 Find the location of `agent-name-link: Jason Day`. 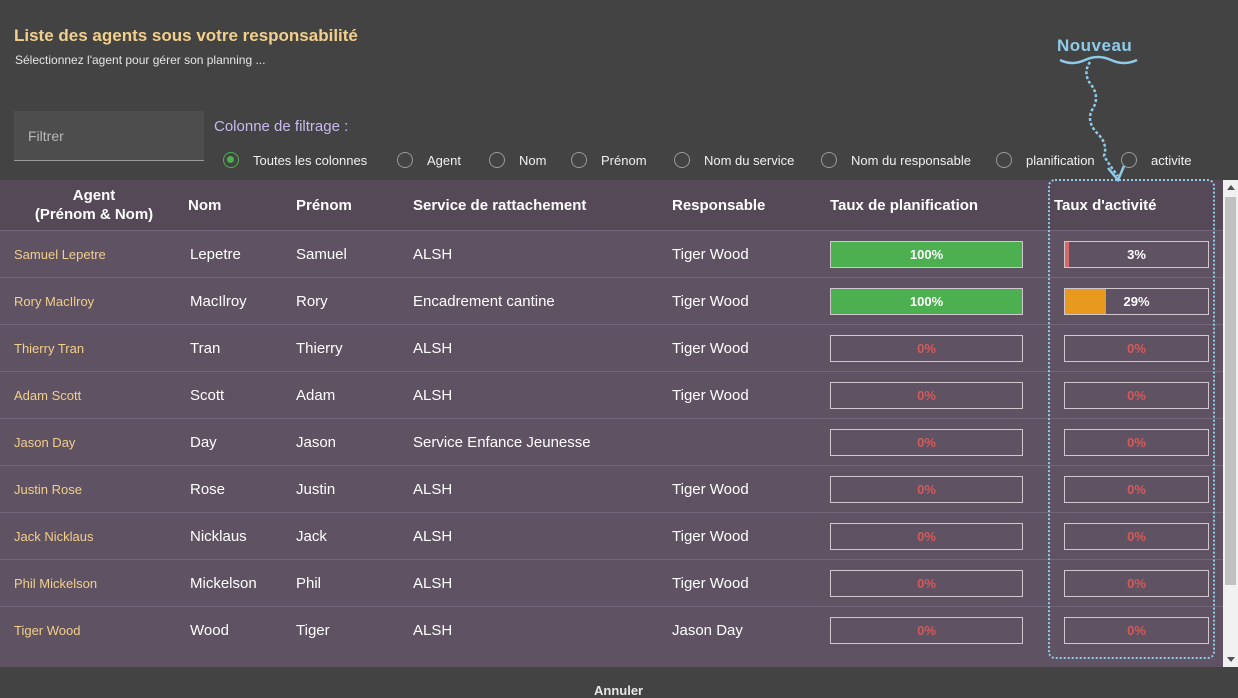

agent-name-link: Jason Day is located at coordinates (94, 442).